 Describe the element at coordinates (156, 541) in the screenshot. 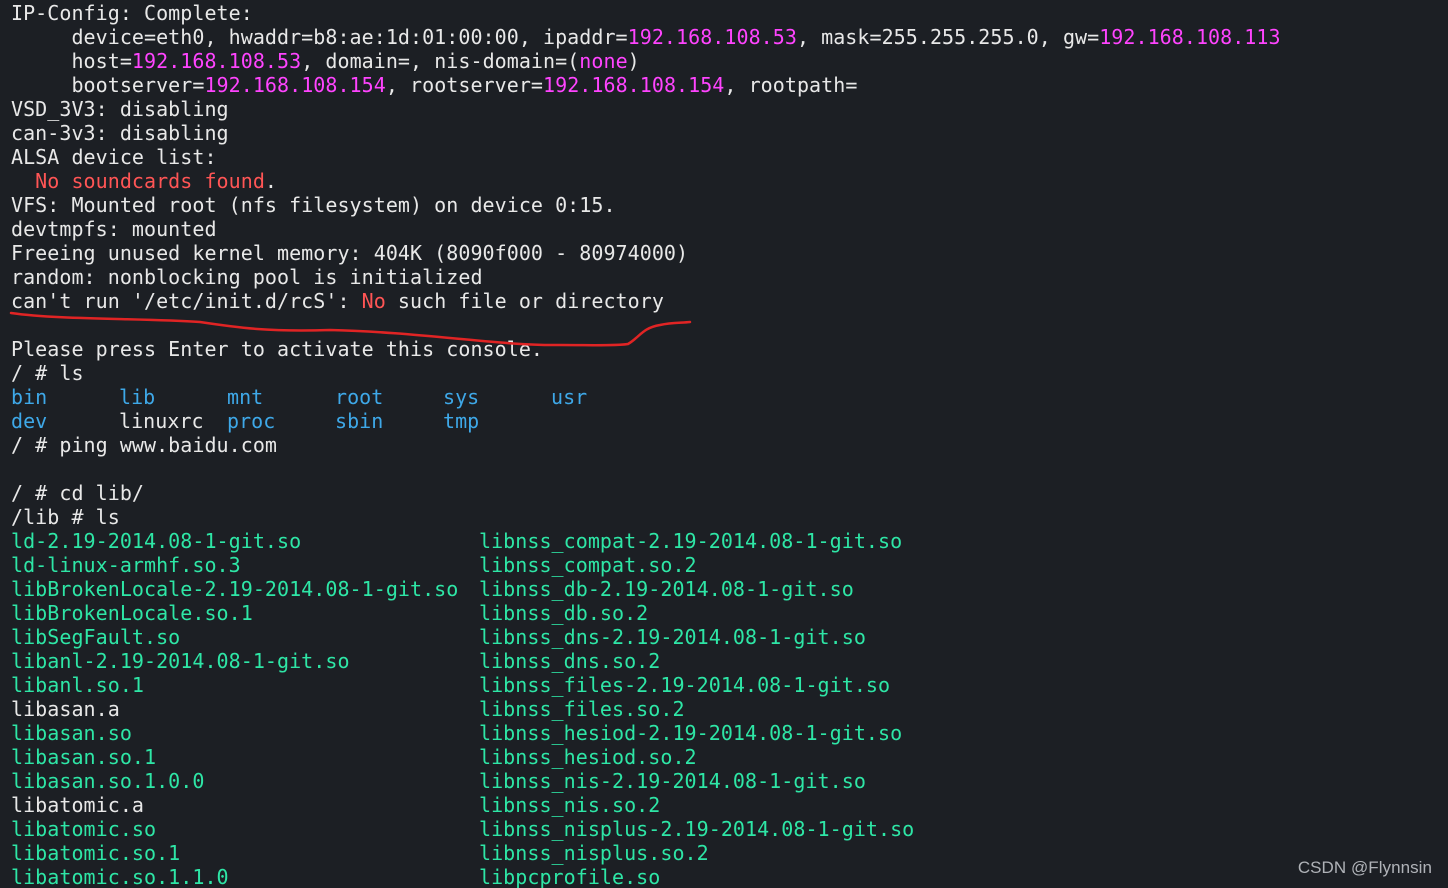

I see `output-text: ld-2.19-2014.08-1-git.so` at that location.